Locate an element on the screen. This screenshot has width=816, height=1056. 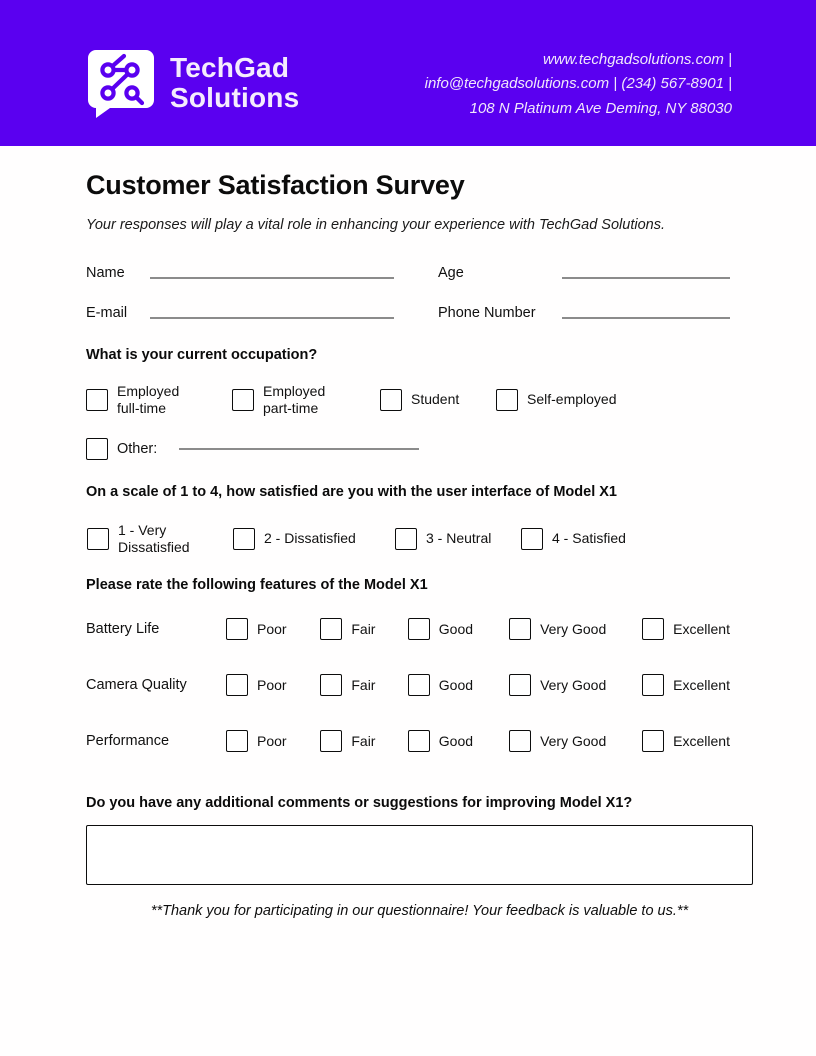
checkbox-scale-4: 4 - Satisfied is located at coordinates (573, 538).